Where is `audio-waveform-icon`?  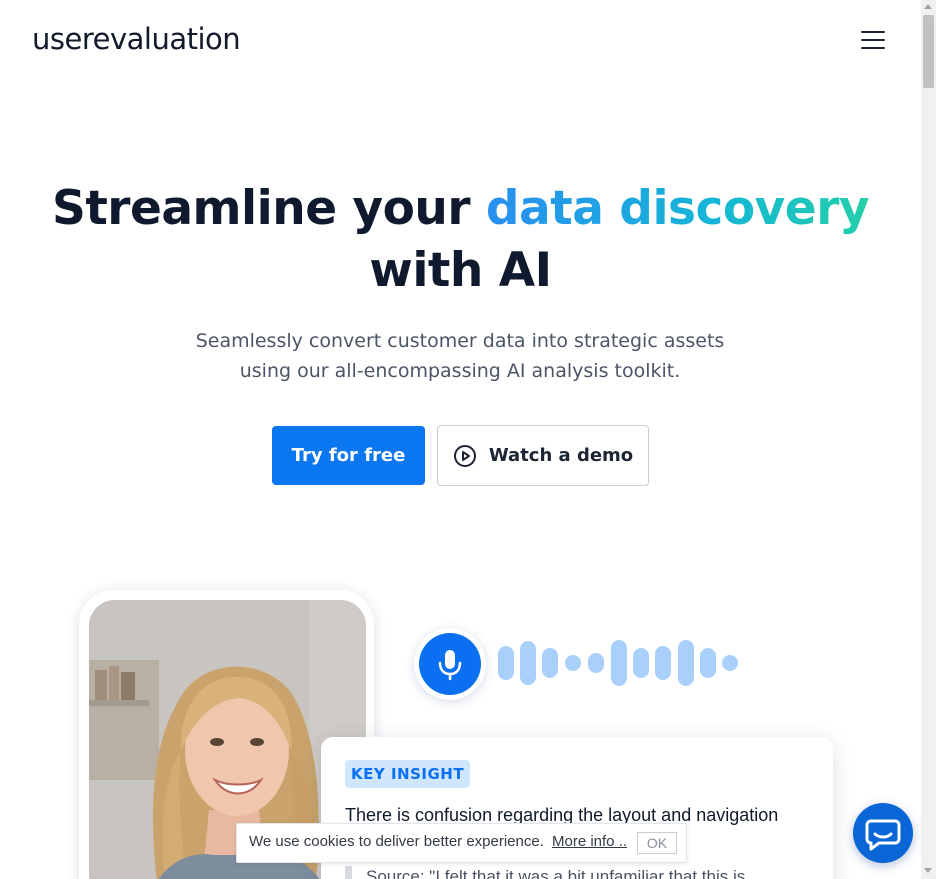
audio-waveform-icon is located at coordinates (618, 663).